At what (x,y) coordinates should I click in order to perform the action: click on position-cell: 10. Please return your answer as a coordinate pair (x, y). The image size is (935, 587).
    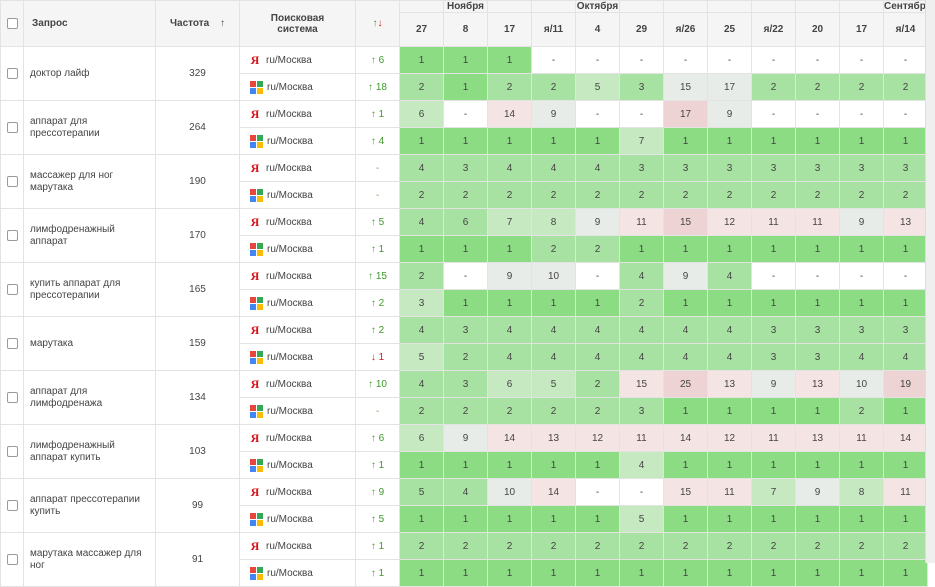
    Looking at the image, I should click on (553, 276).